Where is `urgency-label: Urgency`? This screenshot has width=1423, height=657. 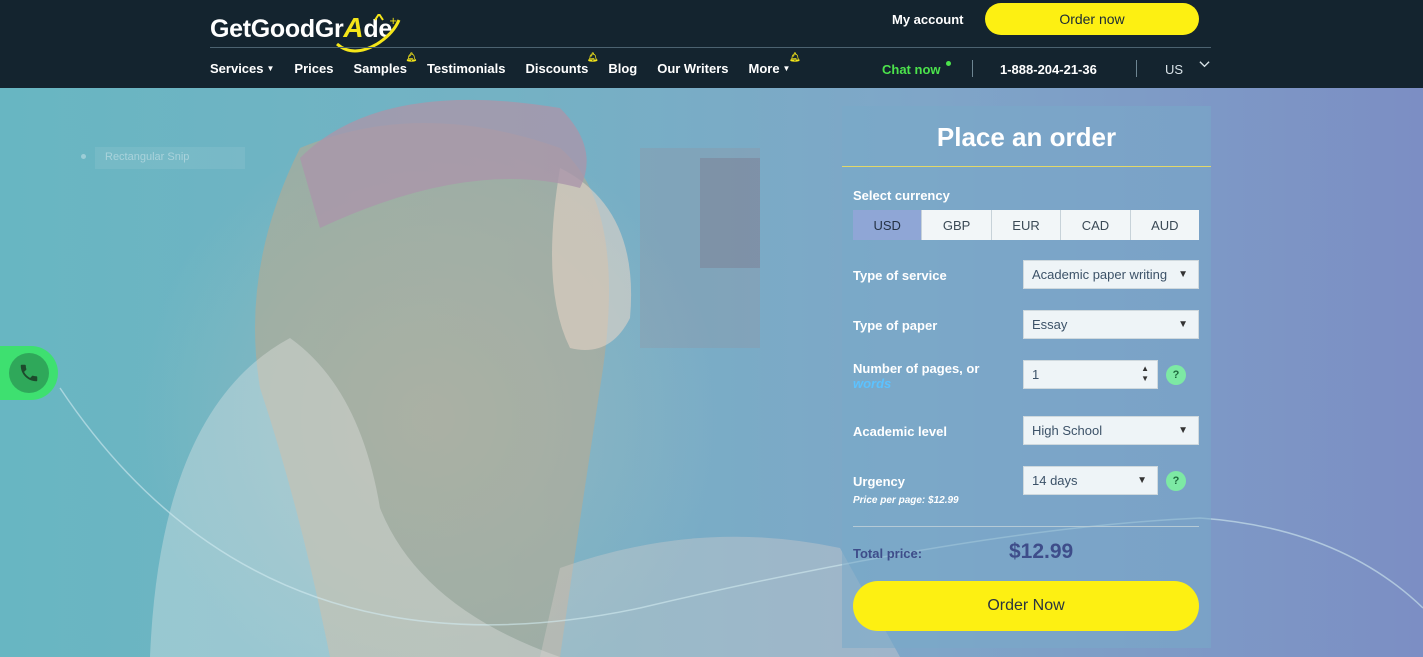 urgency-label: Urgency is located at coordinates (879, 481).